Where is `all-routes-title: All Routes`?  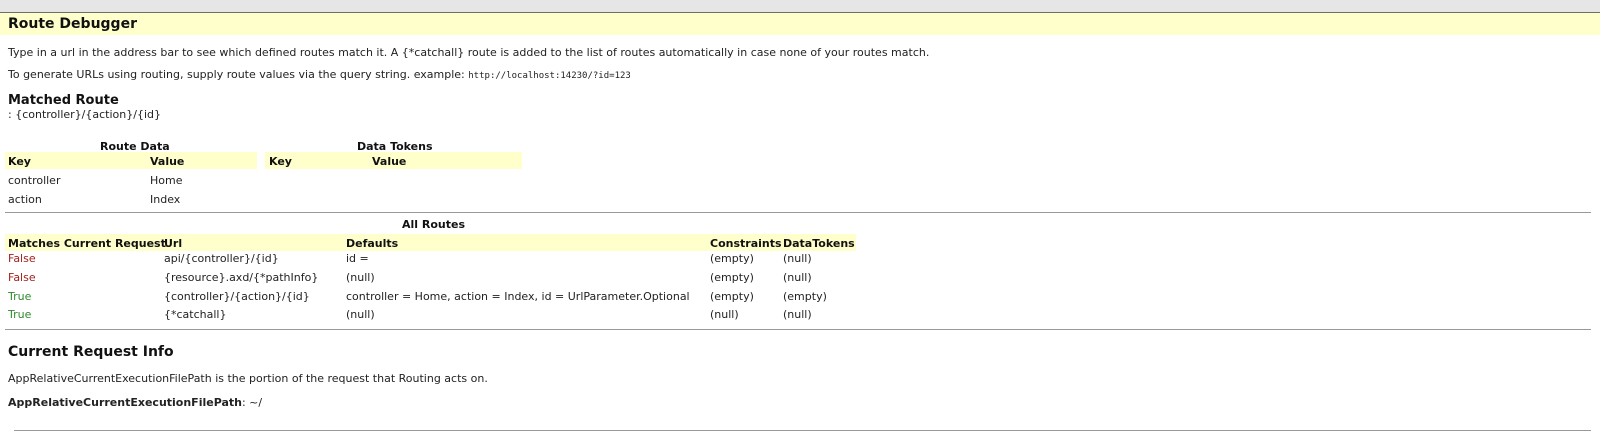
all-routes-title: All Routes is located at coordinates (434, 224).